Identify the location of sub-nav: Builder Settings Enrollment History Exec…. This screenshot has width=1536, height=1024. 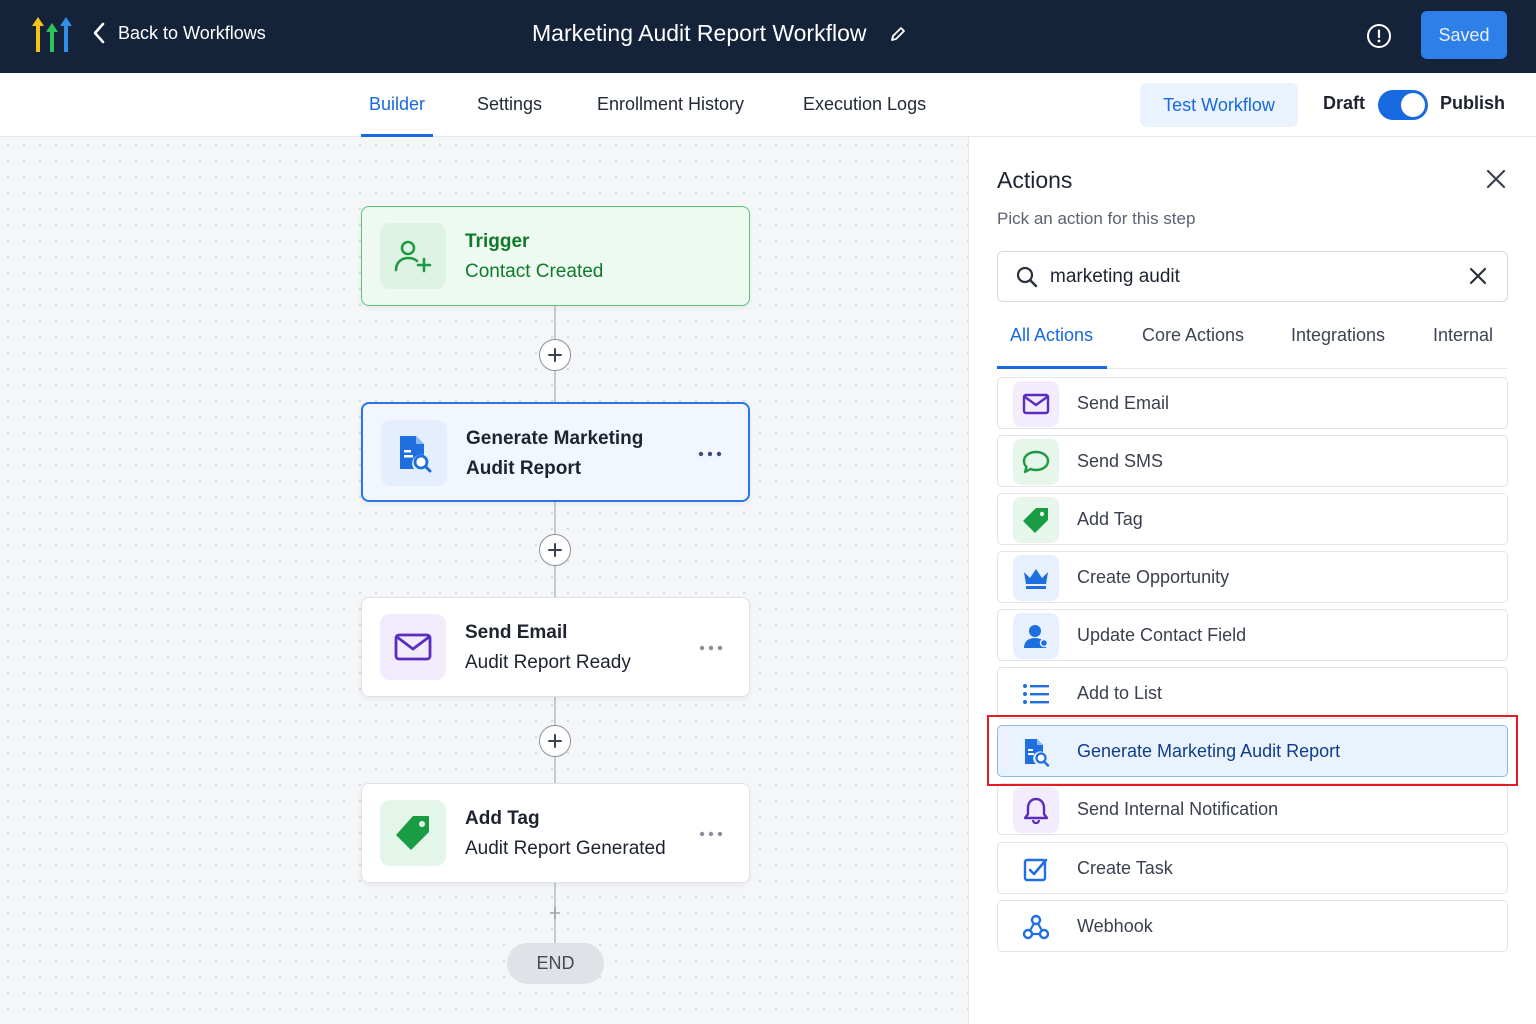
(768, 105).